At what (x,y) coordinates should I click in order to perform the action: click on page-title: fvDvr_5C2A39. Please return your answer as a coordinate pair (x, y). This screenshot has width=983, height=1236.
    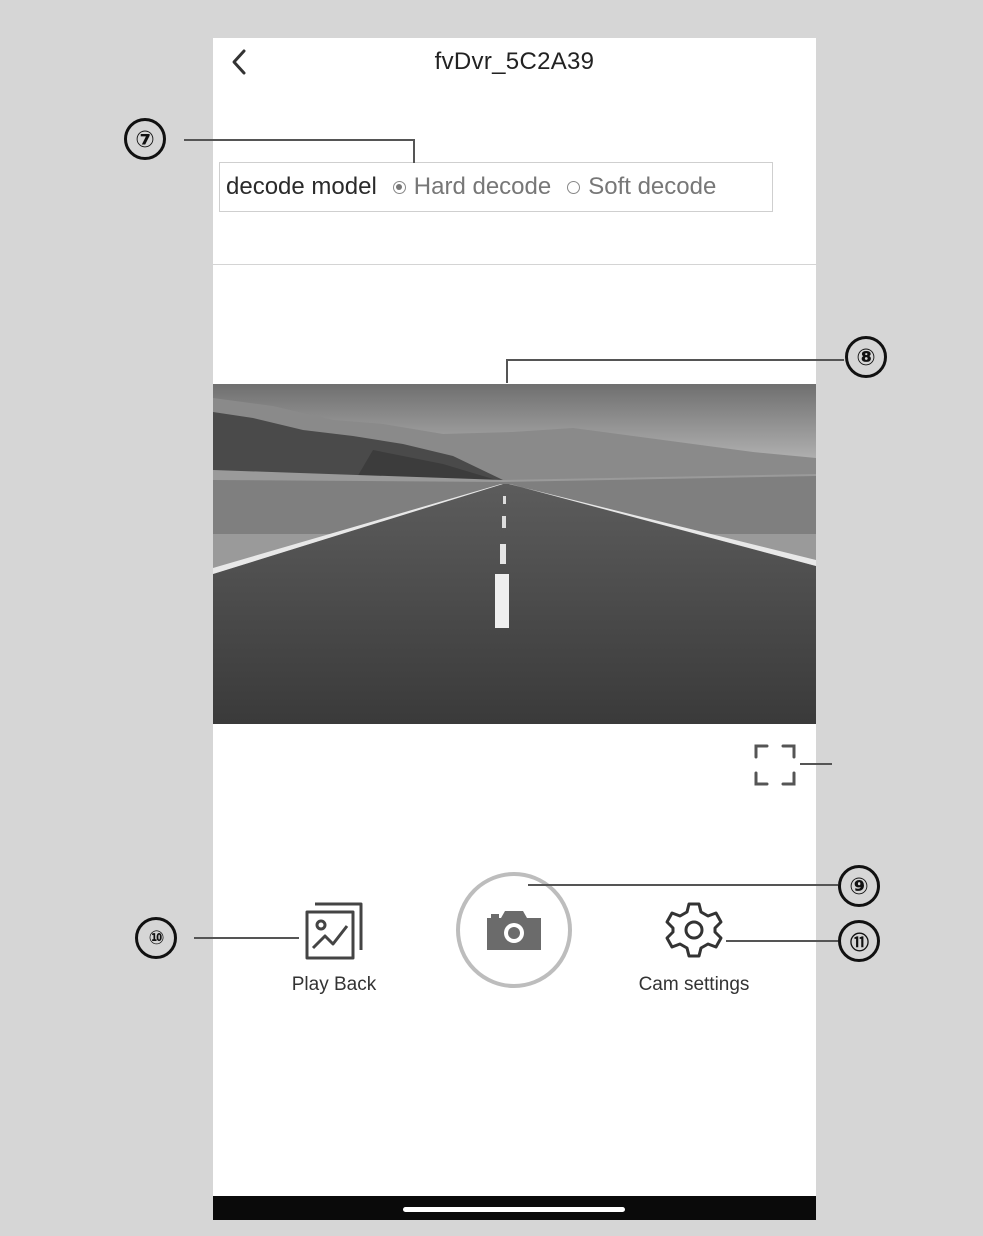
    Looking at the image, I should click on (514, 61).